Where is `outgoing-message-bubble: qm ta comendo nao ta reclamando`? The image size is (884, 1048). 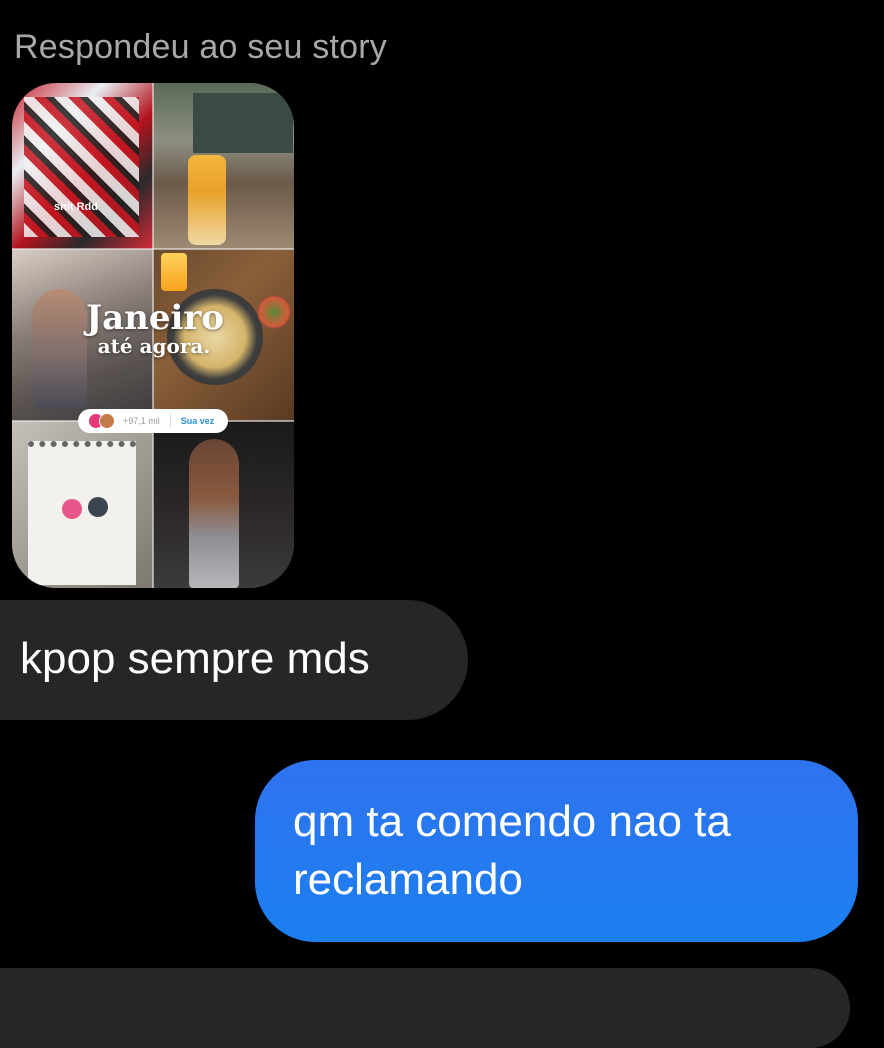 outgoing-message-bubble: qm ta comendo nao ta reclamando is located at coordinates (556, 851).